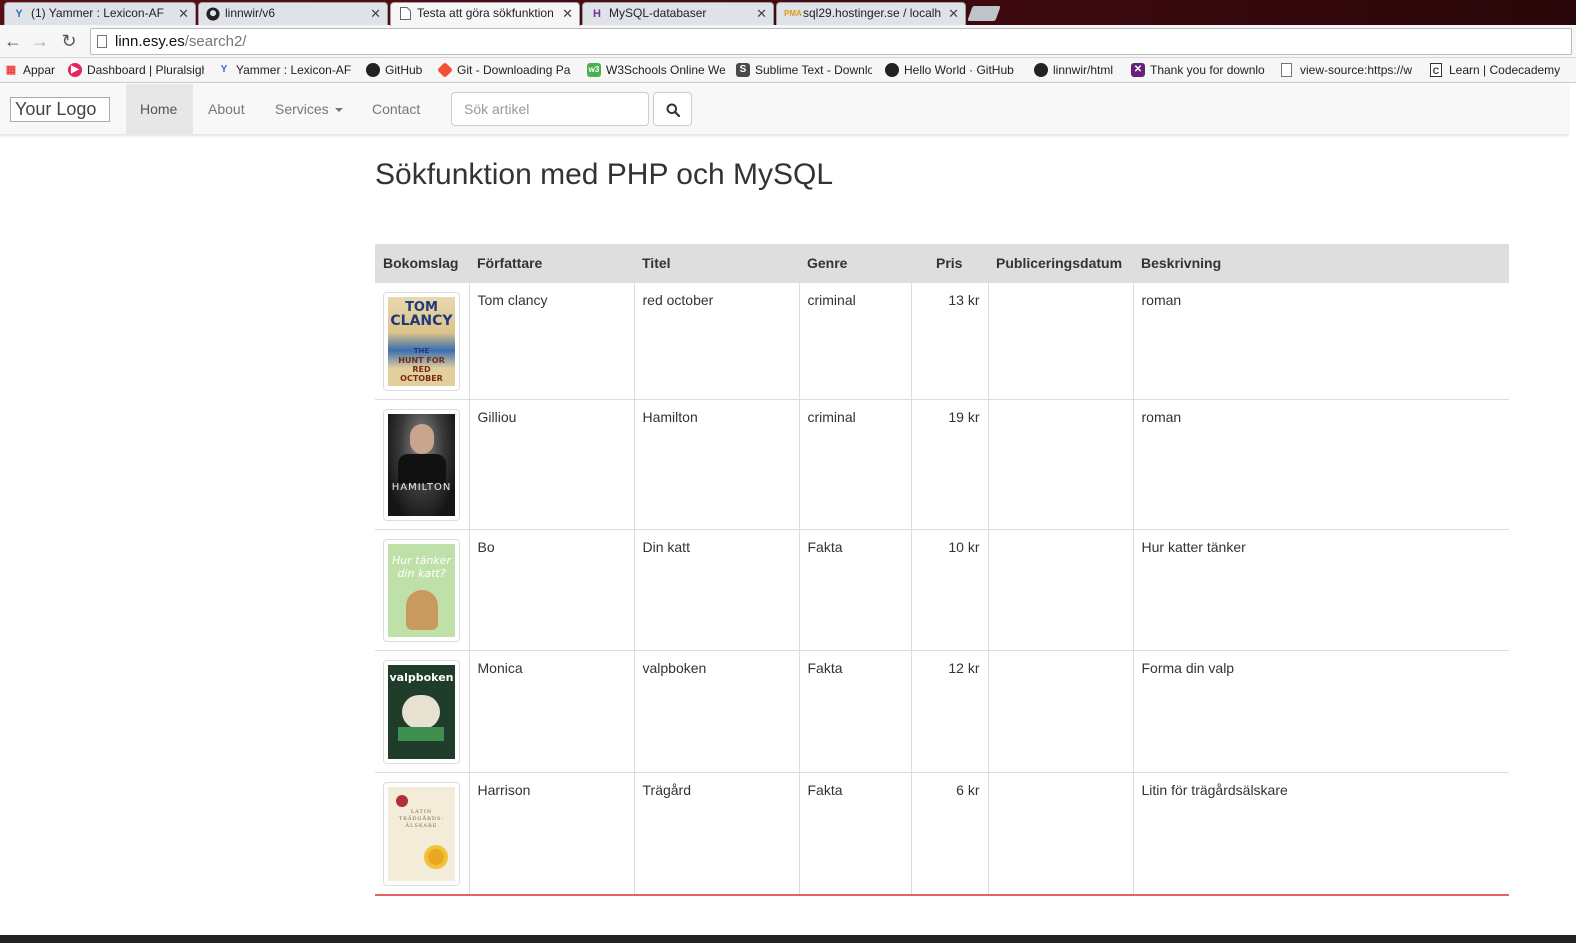  What do you see at coordinates (743, 70) in the screenshot?
I see `sublime-icon: S` at bounding box center [743, 70].